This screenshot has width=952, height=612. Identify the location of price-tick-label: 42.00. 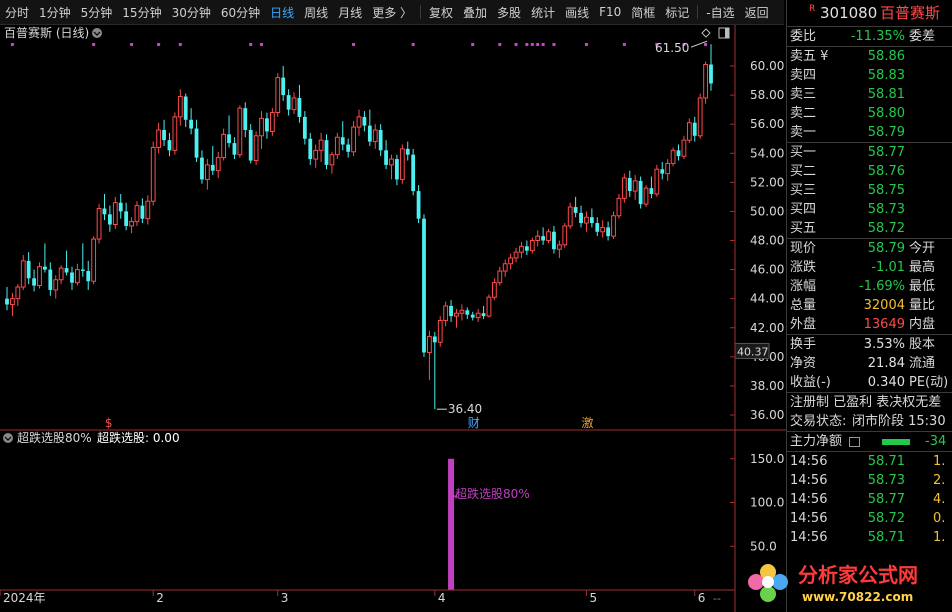
(767, 328).